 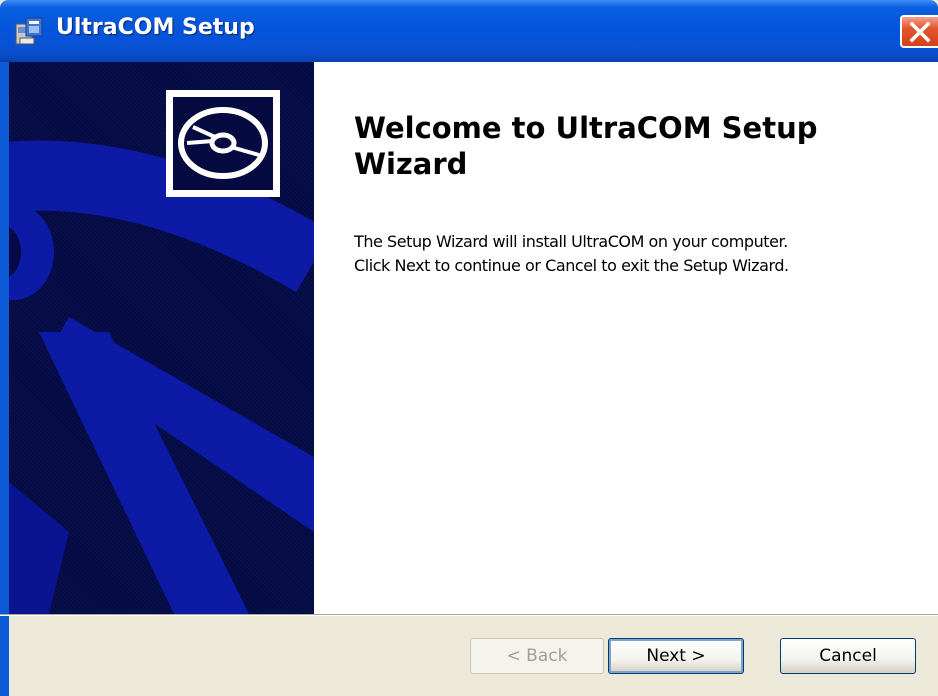 What do you see at coordinates (4, 338) in the screenshot?
I see `window-left-border` at bounding box center [4, 338].